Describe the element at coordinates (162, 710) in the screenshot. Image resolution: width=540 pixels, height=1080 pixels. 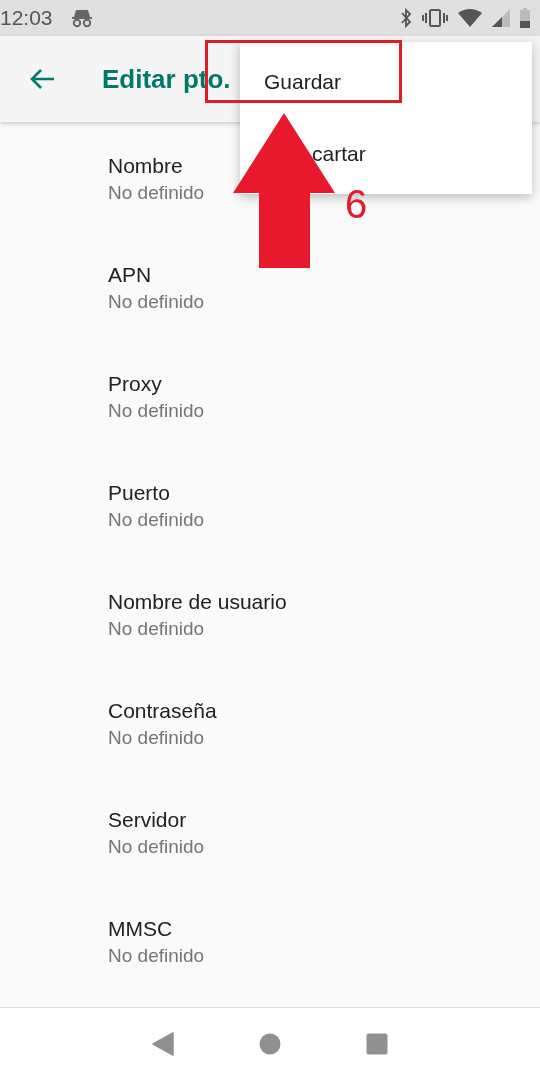
I see `setting-title: Contraseña` at that location.